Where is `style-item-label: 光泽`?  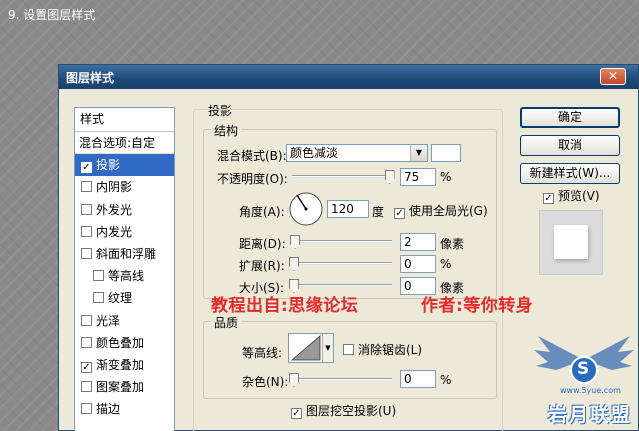
style-item-label: 光泽 is located at coordinates (108, 320).